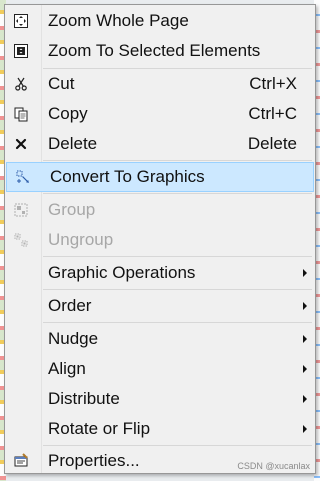  What do you see at coordinates (154, 50) in the screenshot?
I see `menu-item-label: Zoom To Selected Elements` at bounding box center [154, 50].